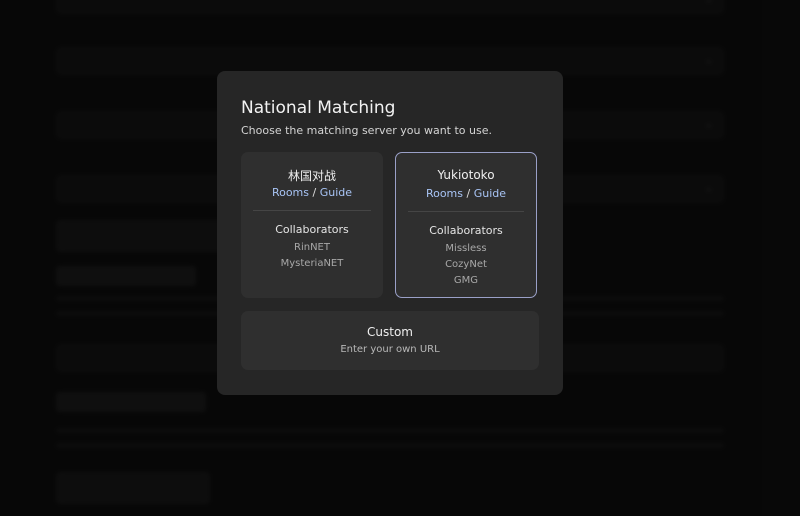 Image resolution: width=800 pixels, height=516 pixels. What do you see at coordinates (466, 248) in the screenshot?
I see `collaborator-item: Missless` at bounding box center [466, 248].